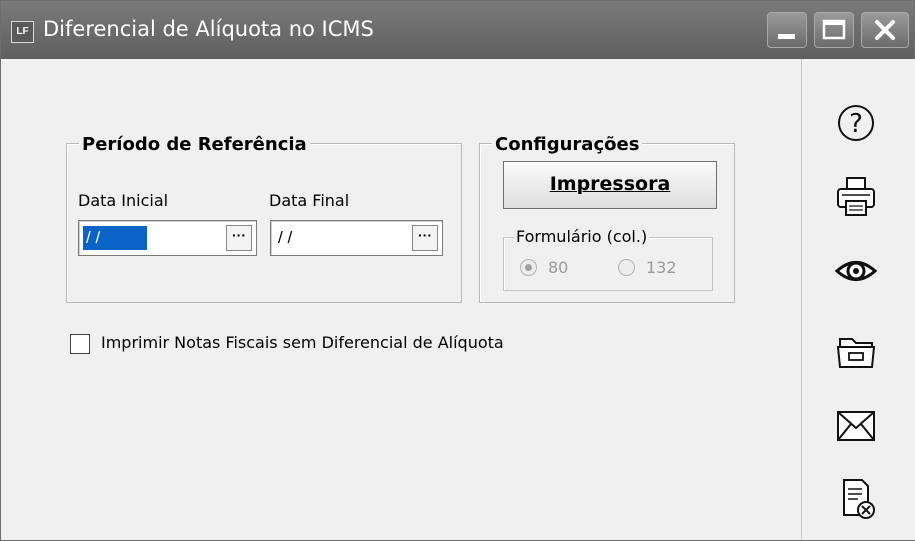  I want to click on formulario-group-title: Formulário (col.), so click(582, 236).